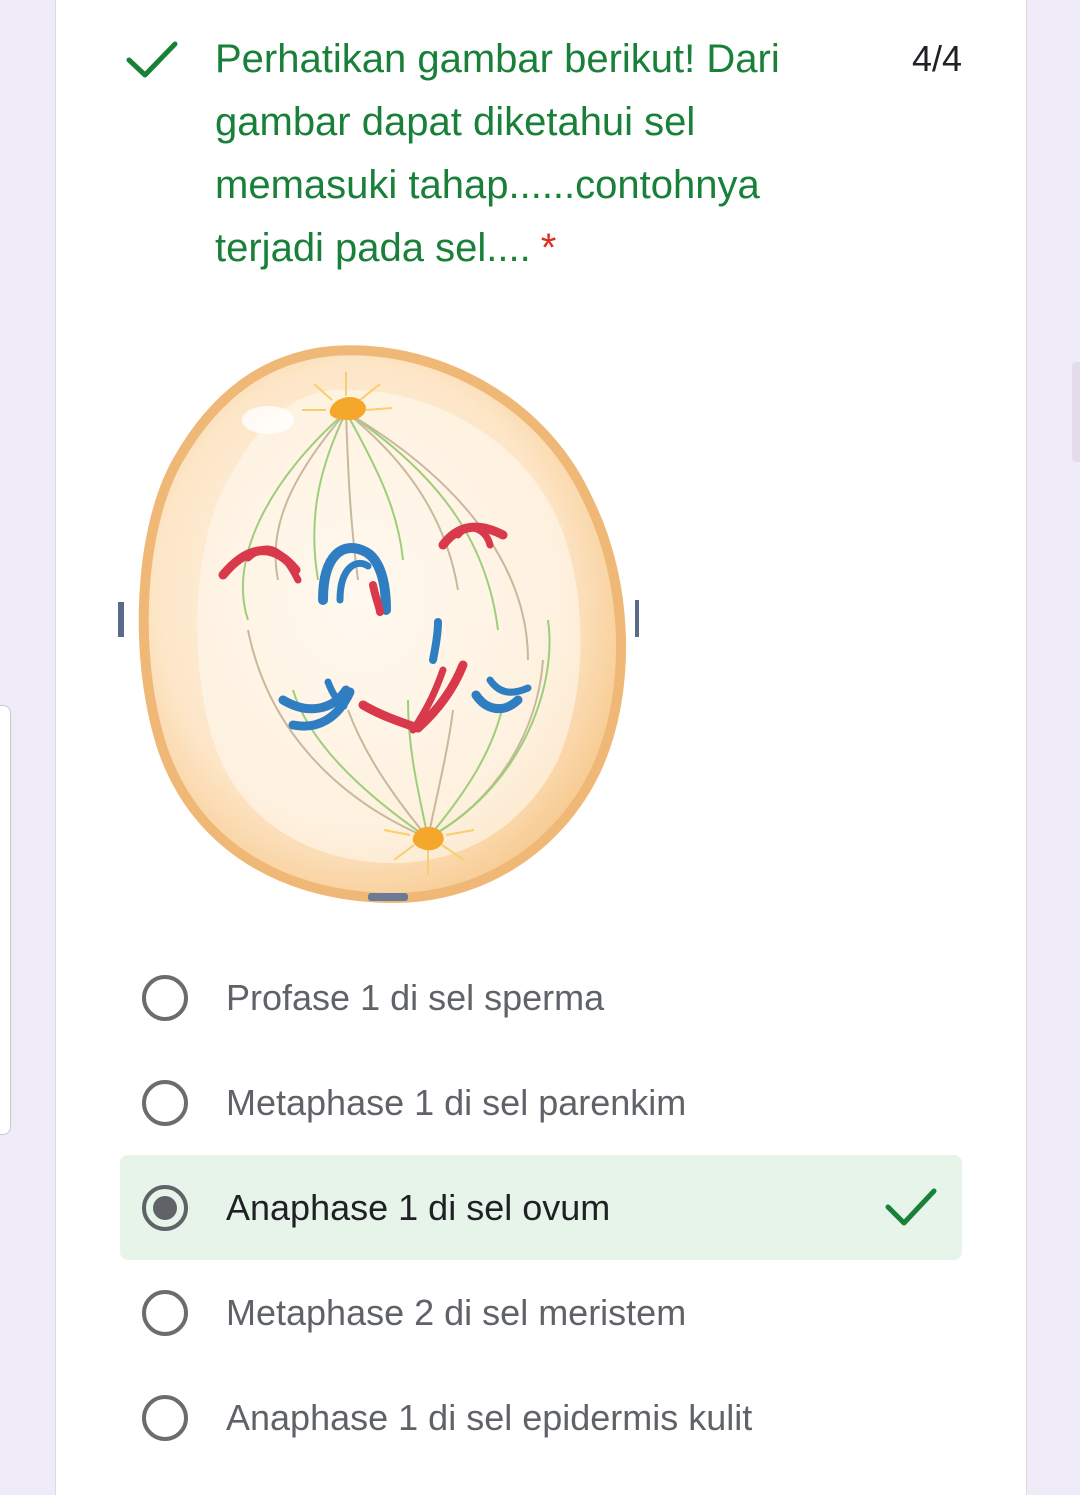 Image resolution: width=1080 pixels, height=1495 pixels. Describe the element at coordinates (5, 920) in the screenshot. I see `side-panel-tab` at that location.